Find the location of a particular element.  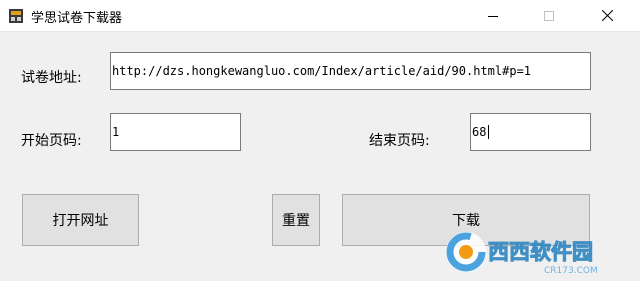

minimize-icon is located at coordinates (493, 16).